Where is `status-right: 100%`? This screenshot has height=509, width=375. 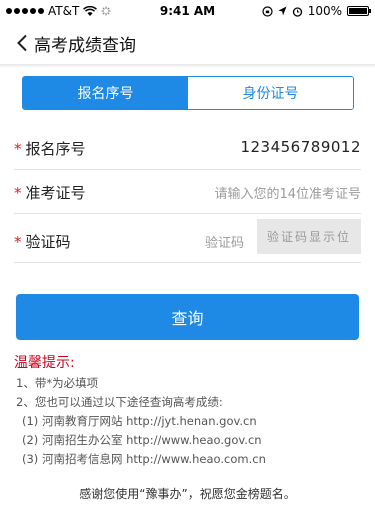
status-right: 100% is located at coordinates (316, 11).